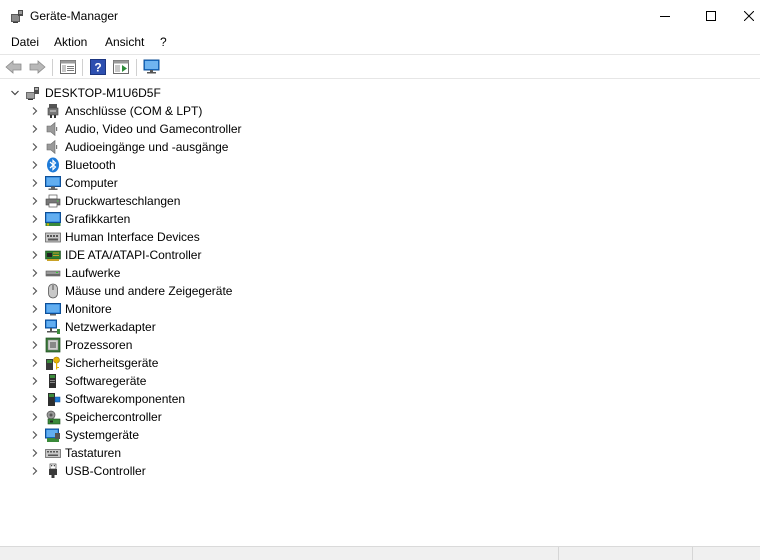 Image resolution: width=760 pixels, height=560 pixels. I want to click on tree-category-row: Netzwerkadapter, so click(92, 327).